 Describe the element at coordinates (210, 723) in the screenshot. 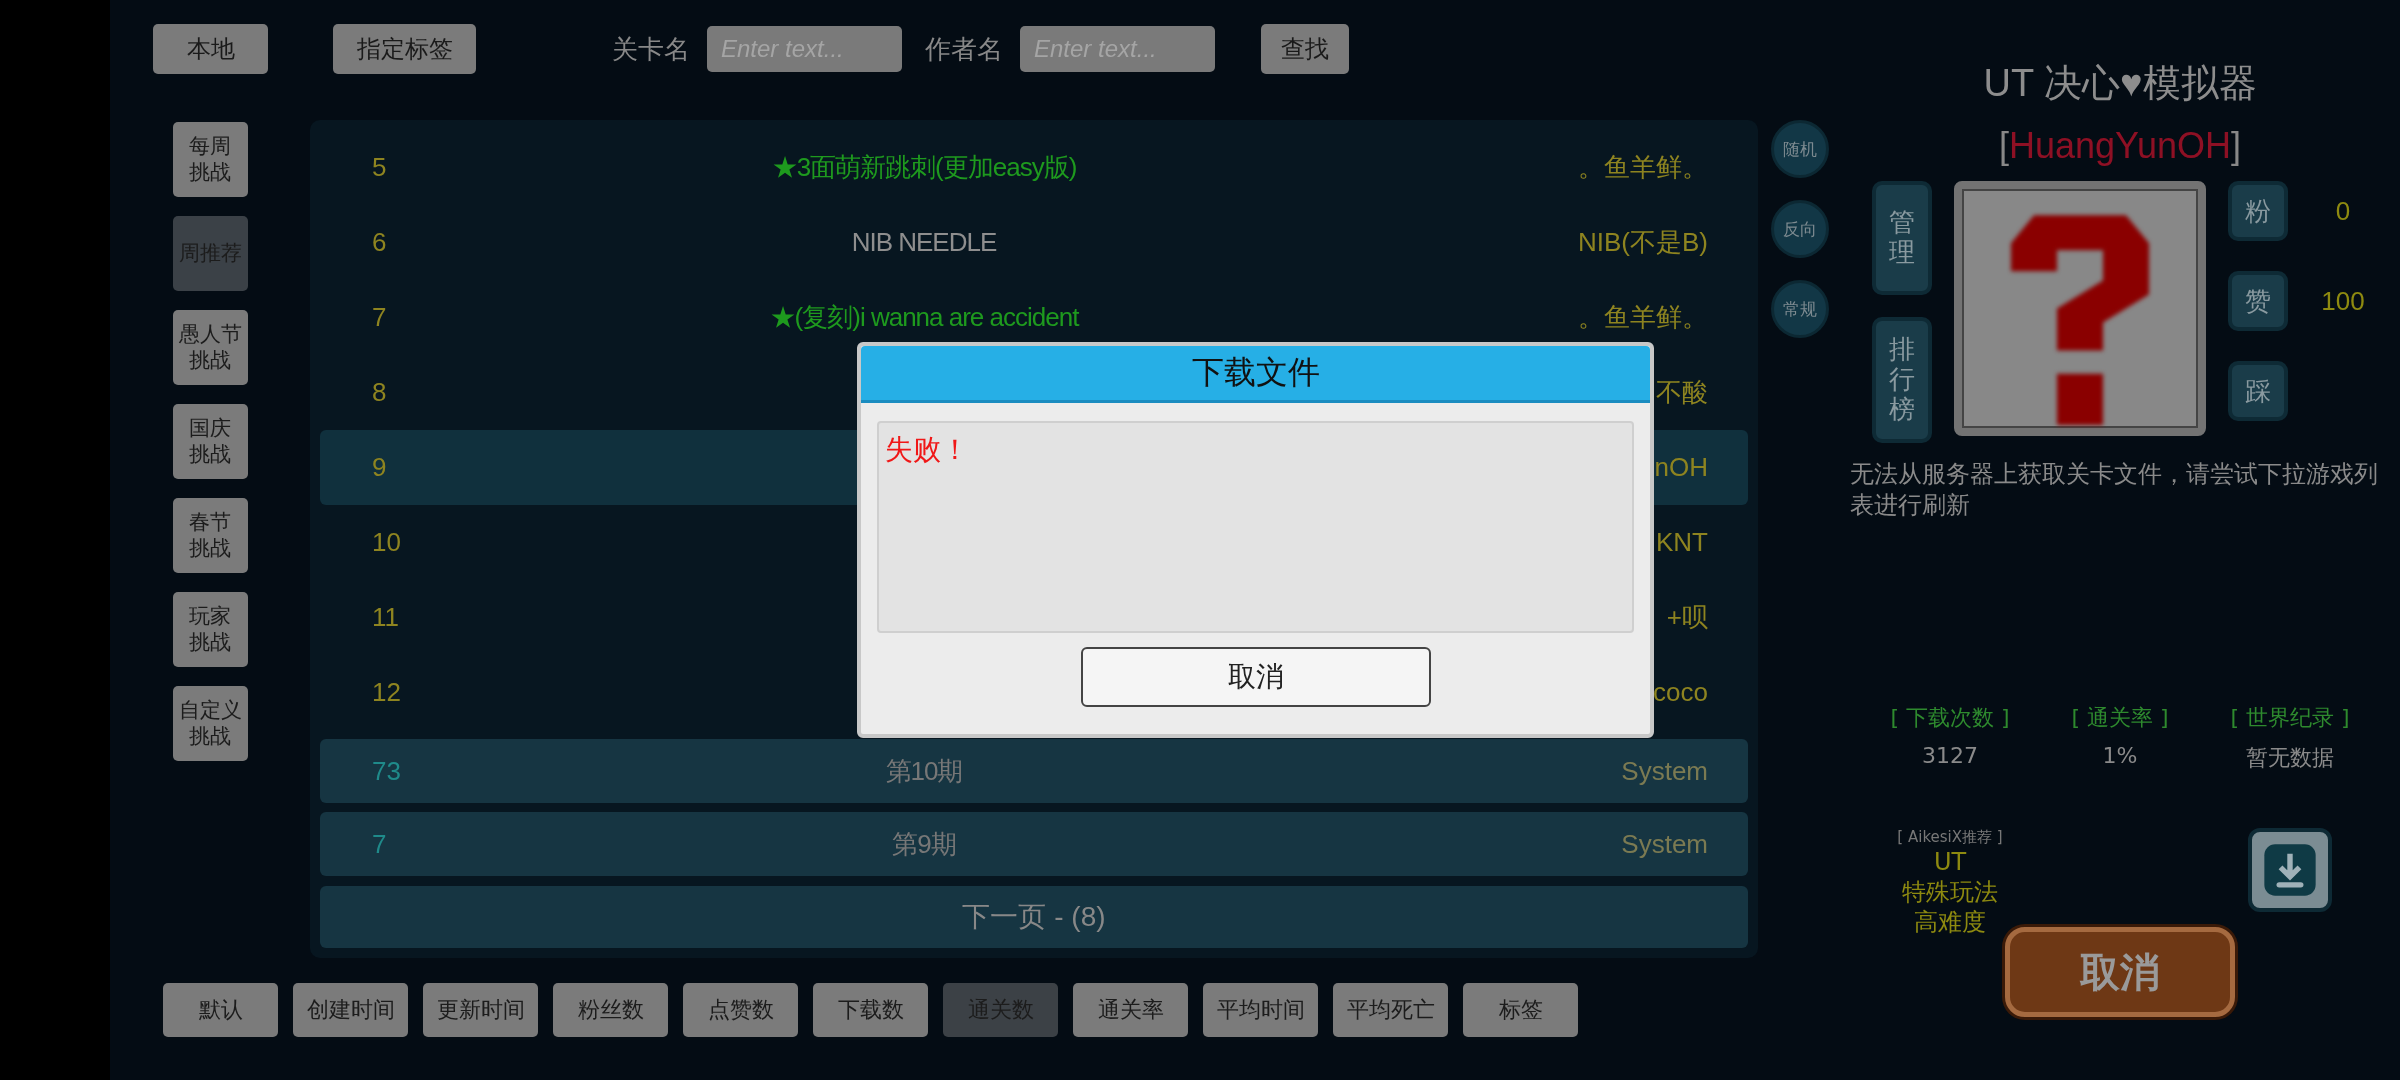

I see `category-button: 自定义 挑战` at that location.